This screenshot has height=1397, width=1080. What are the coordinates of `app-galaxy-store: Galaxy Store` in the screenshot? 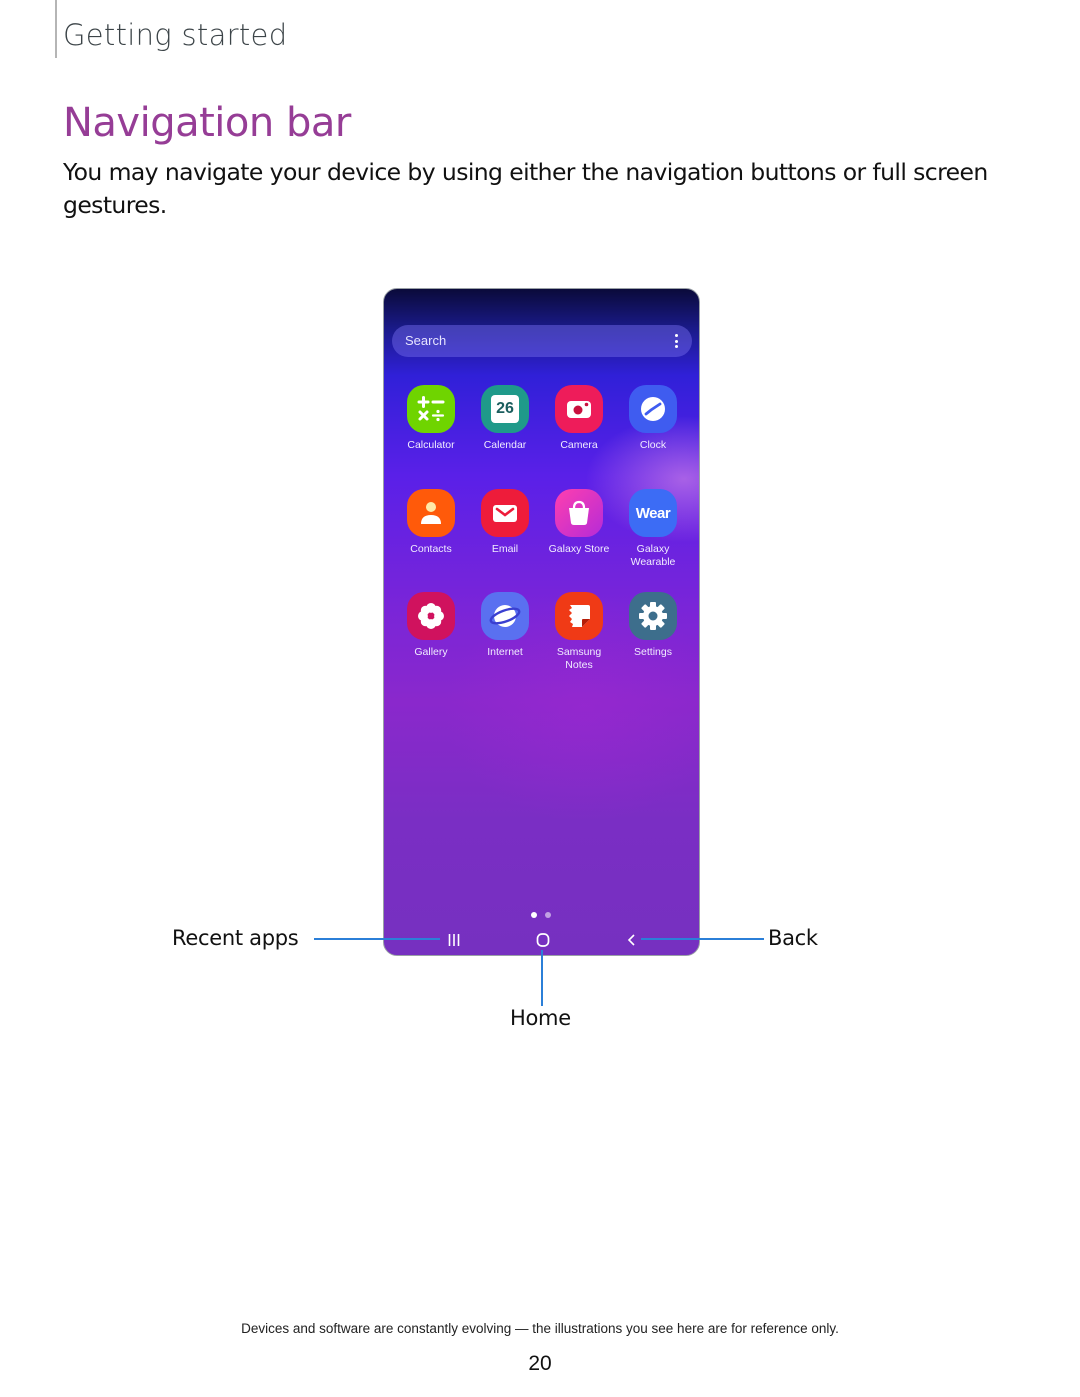 It's located at (579, 522).